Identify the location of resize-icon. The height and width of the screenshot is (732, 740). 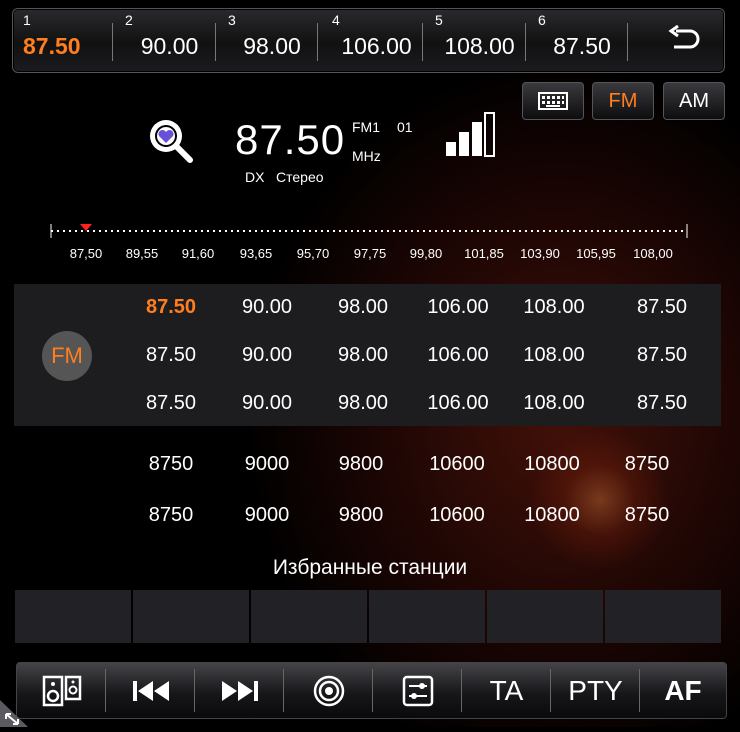
(19, 708).